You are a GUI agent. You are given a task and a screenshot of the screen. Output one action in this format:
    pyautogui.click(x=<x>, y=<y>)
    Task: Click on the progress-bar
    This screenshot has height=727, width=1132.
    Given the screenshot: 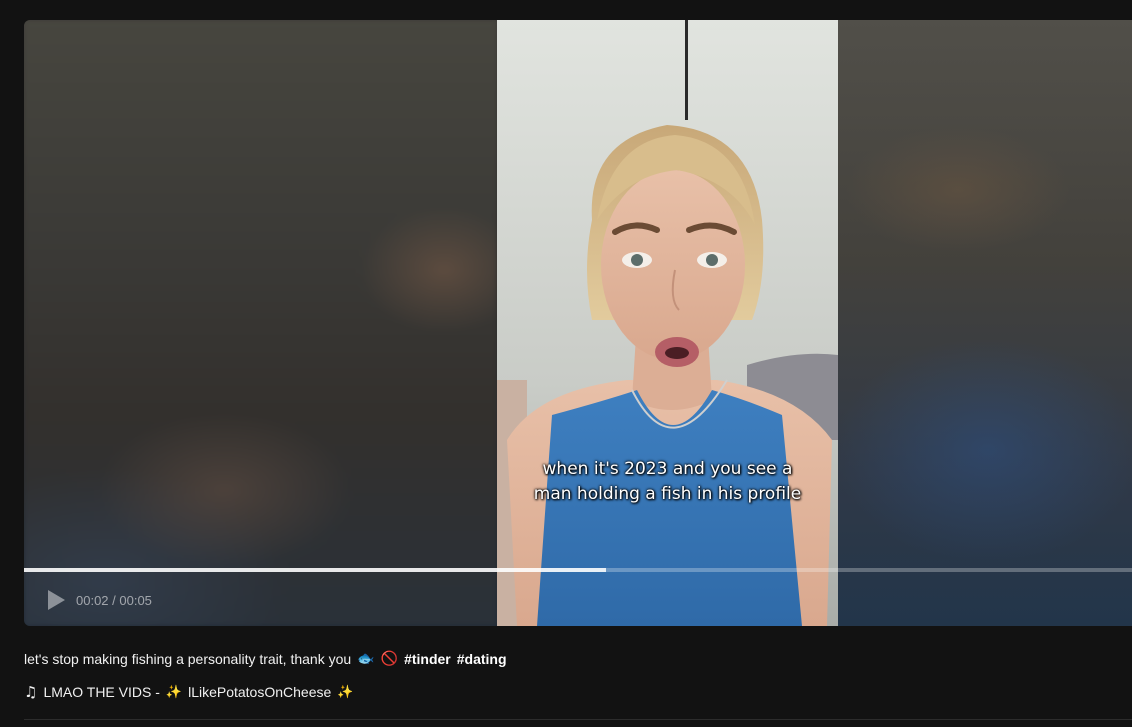 What is the action you would take?
    pyautogui.click(x=578, y=570)
    